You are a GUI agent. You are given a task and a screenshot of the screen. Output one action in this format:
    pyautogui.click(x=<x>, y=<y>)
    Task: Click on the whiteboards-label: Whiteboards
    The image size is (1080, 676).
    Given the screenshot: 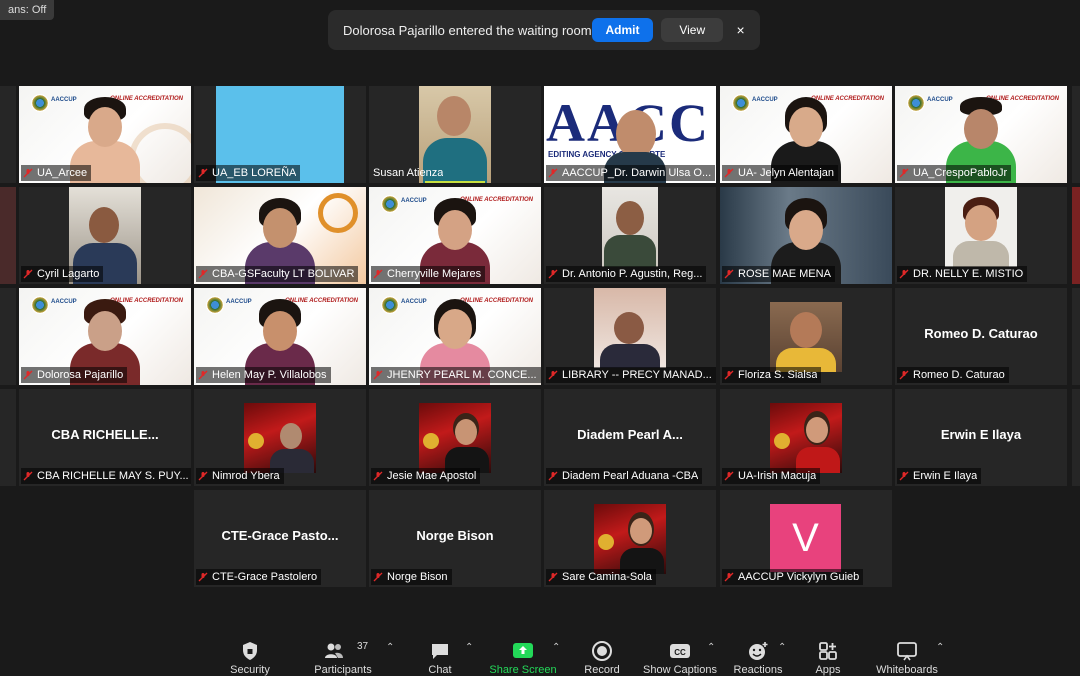 What is the action you would take?
    pyautogui.click(x=907, y=670)
    